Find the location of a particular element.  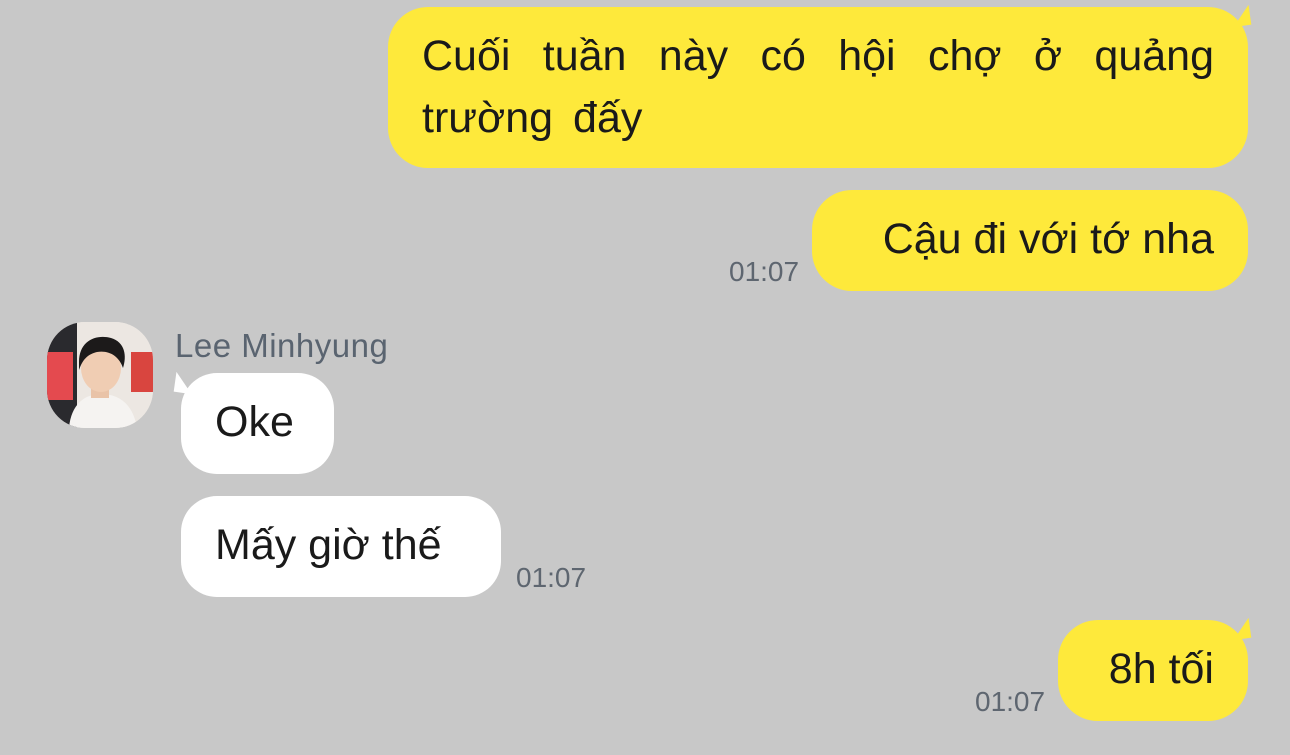

outgoing-message-bubble: Cậu đi với tớ nha is located at coordinates (1030, 240).